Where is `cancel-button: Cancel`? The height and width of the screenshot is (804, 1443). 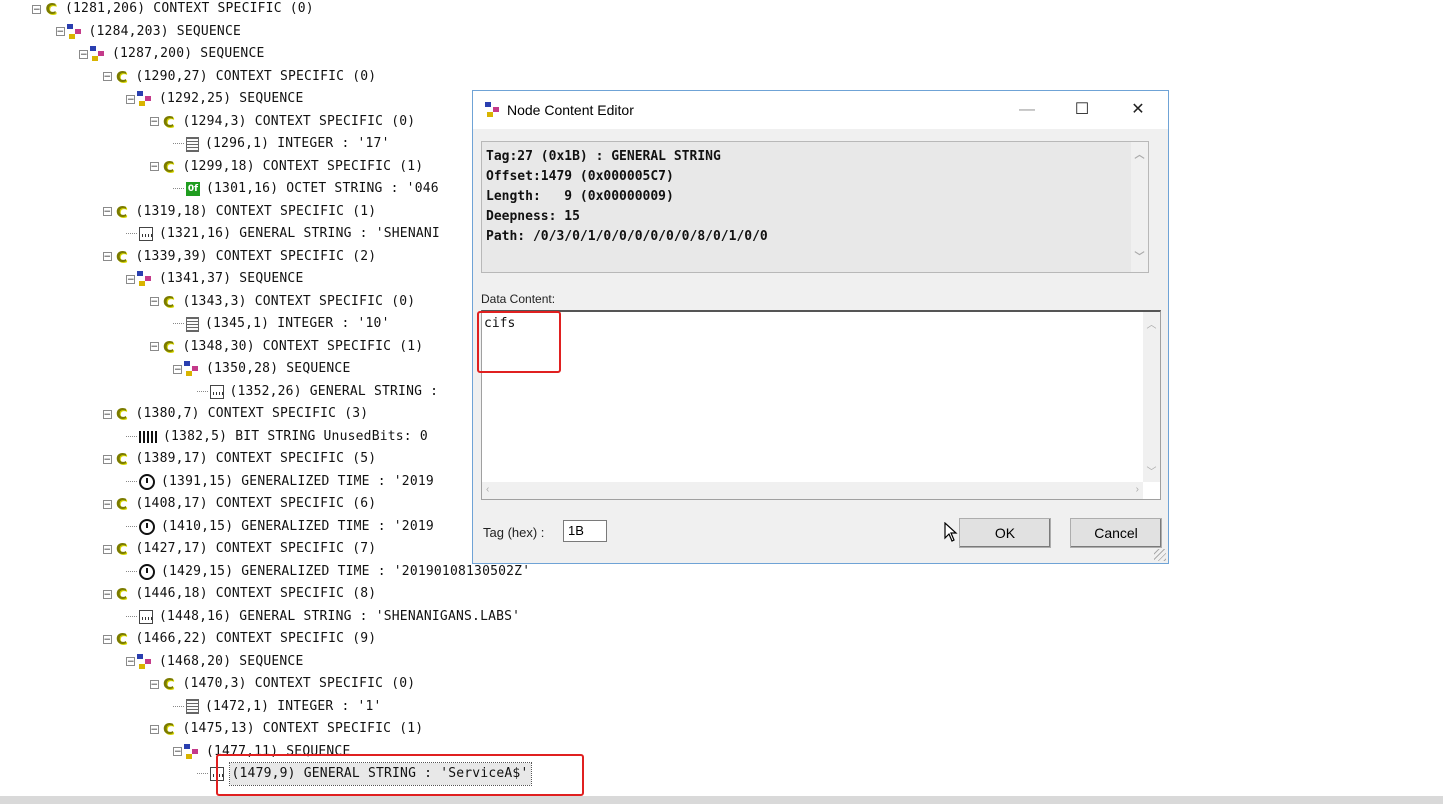
cancel-button: Cancel is located at coordinates (1116, 533).